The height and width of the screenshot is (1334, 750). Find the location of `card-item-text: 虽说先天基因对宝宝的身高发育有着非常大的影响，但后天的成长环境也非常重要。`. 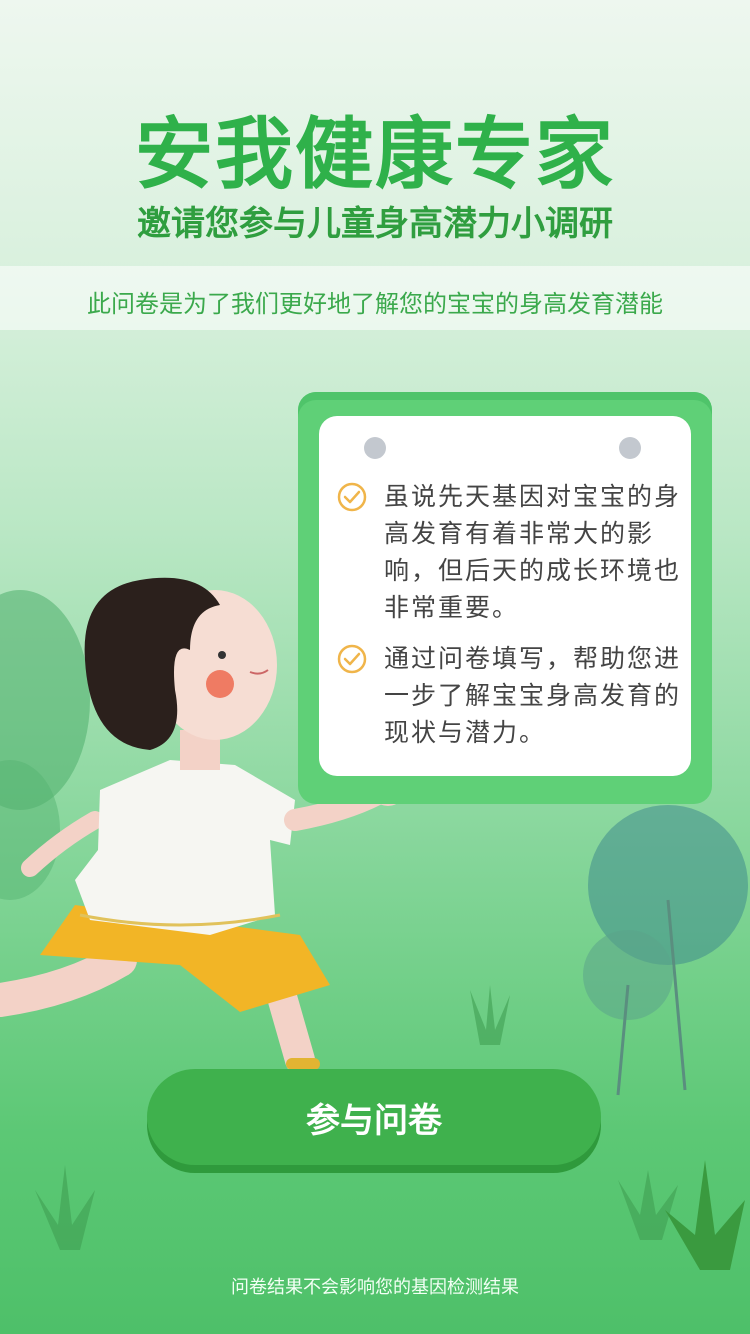

card-item-text: 虽说先天基因对宝宝的身高发育有着非常大的影响，但后天的成长环境也非常重要。 is located at coordinates (533, 552).